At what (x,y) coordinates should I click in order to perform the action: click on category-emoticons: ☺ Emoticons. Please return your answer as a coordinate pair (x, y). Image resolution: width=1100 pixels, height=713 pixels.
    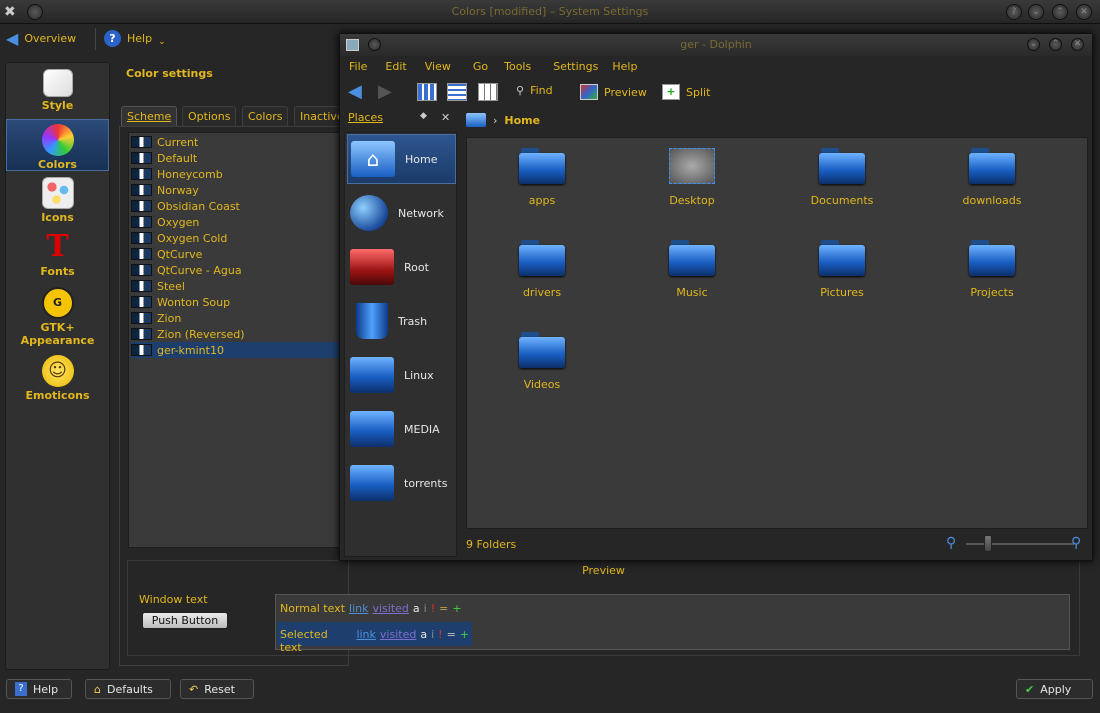
    Looking at the image, I should click on (57, 379).